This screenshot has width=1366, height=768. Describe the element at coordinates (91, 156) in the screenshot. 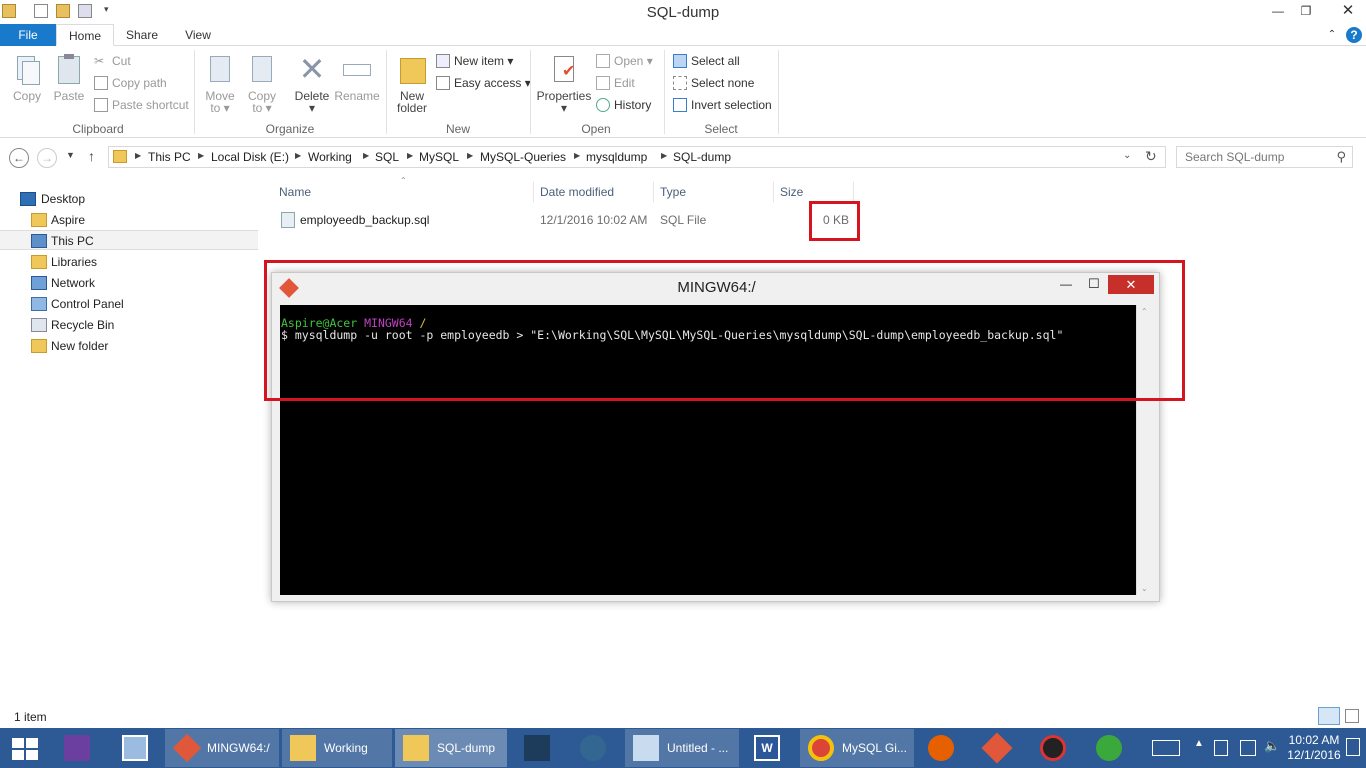

I see `up-button: ↑` at that location.